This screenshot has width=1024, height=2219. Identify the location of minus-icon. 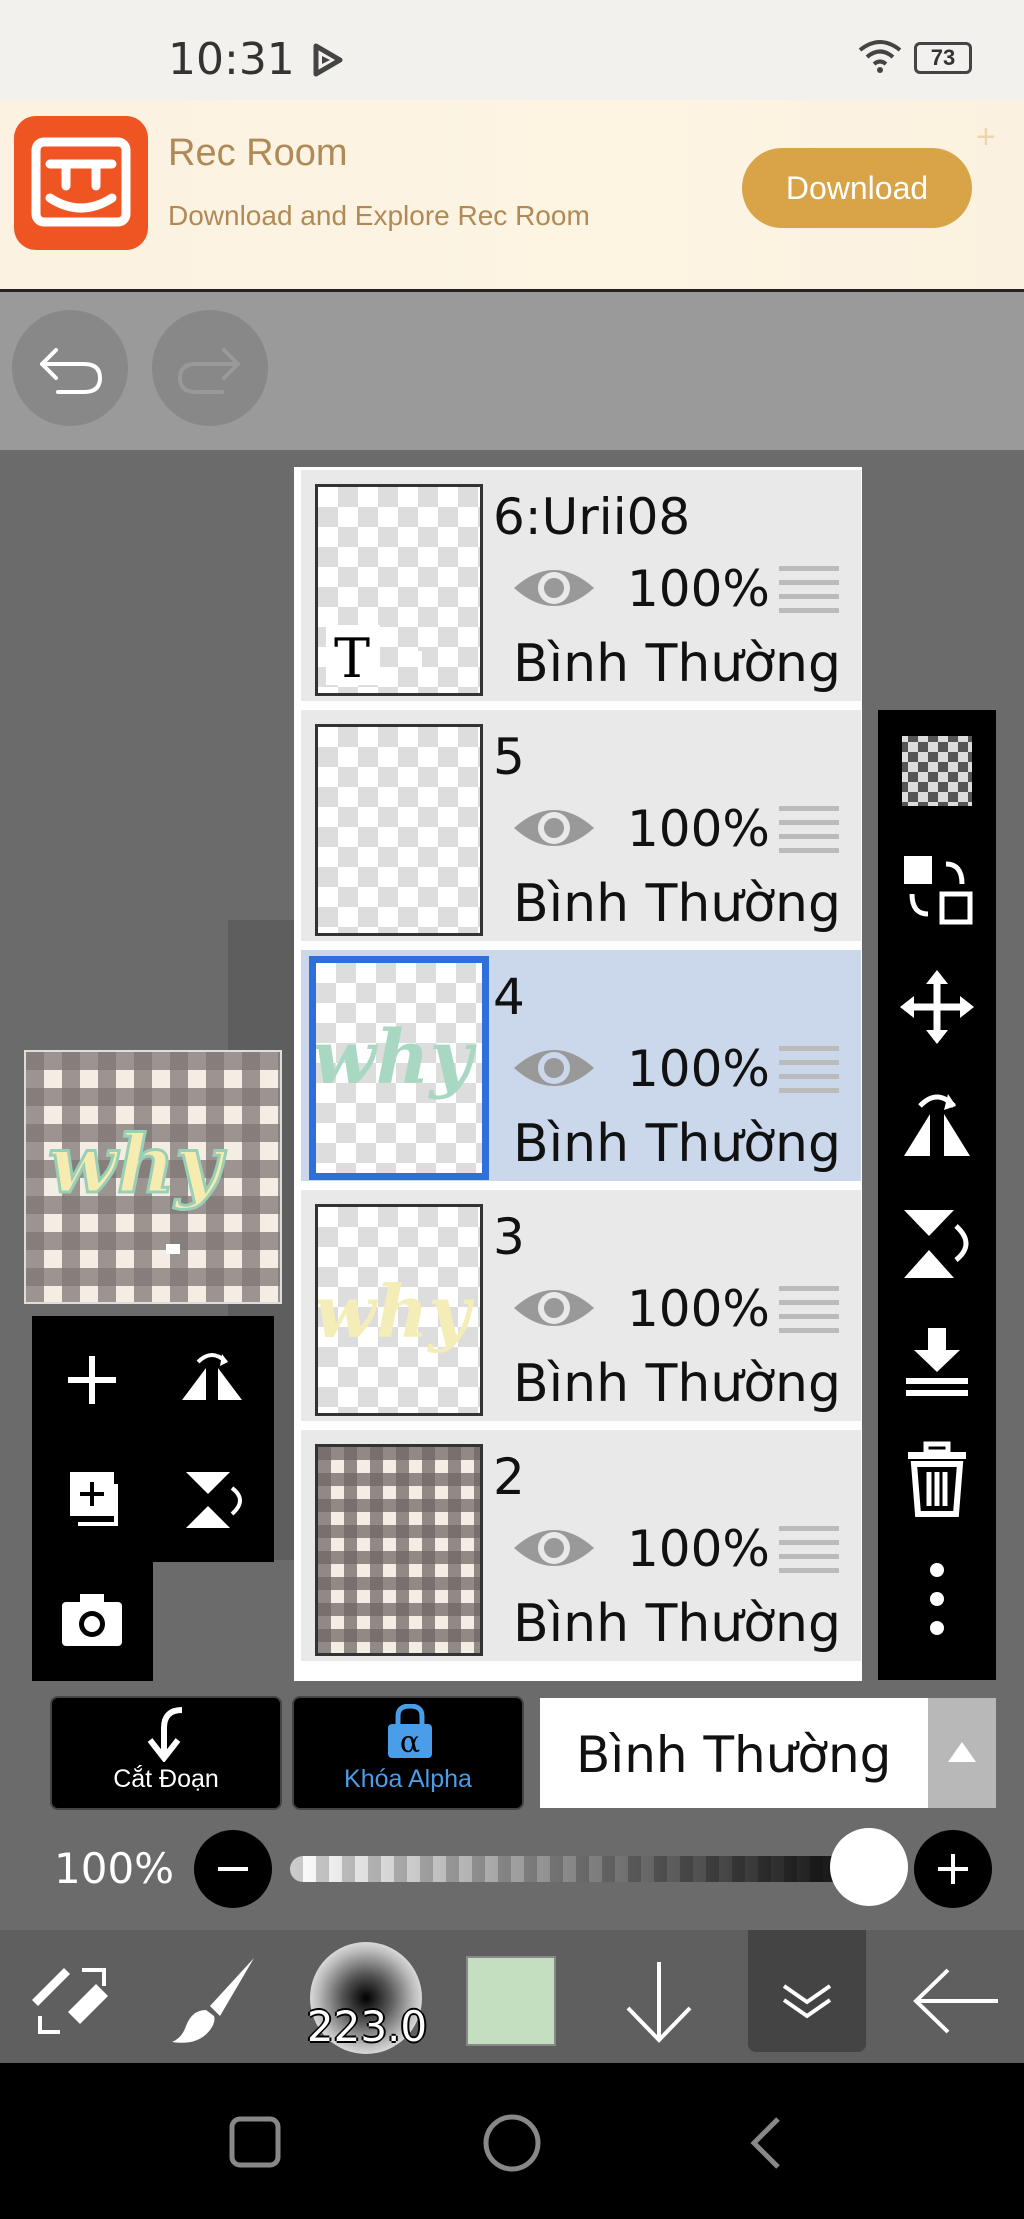
(233, 1869).